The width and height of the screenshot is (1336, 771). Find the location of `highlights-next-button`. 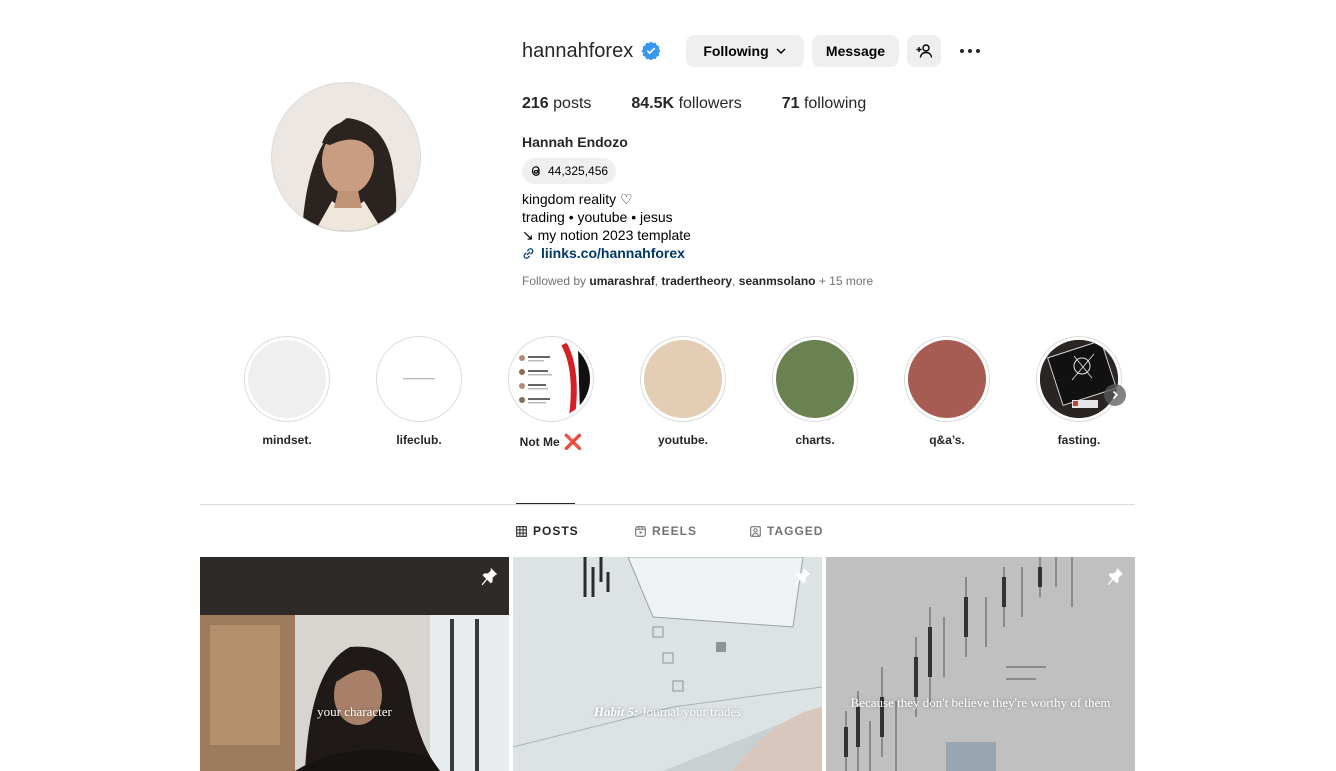

highlights-next-button is located at coordinates (1115, 395).